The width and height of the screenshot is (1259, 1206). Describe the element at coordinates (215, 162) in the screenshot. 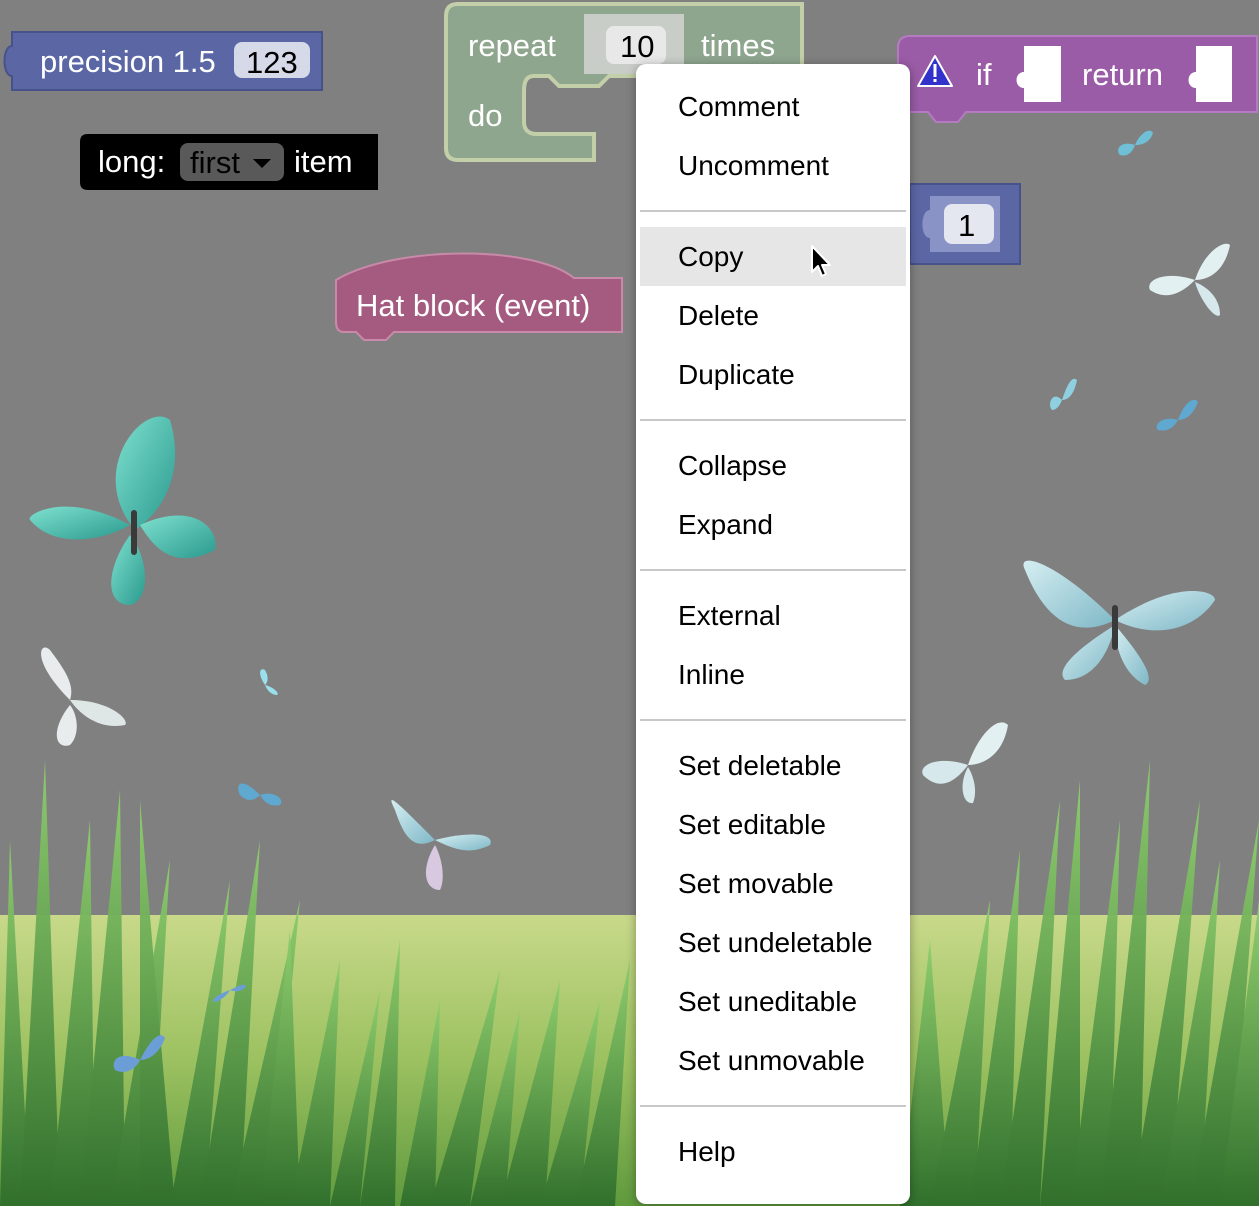

I see `list-index-dropdown-value: first` at that location.